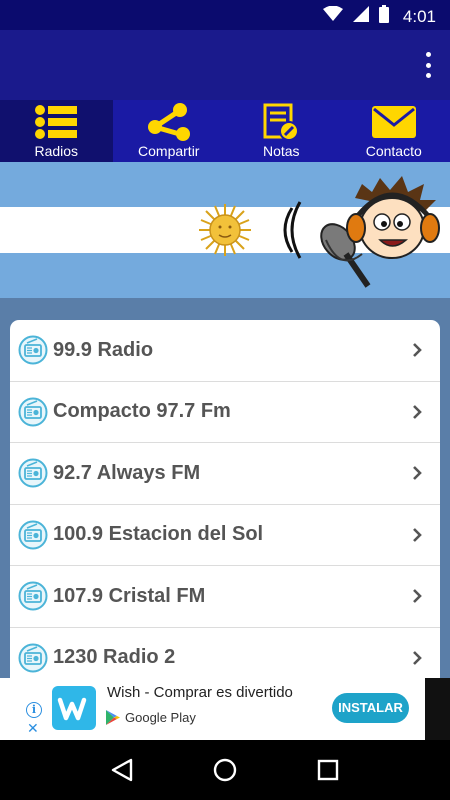 Image resolution: width=450 pixels, height=800 pixels. I want to click on cartoon-headphones-icon, so click(393, 217).